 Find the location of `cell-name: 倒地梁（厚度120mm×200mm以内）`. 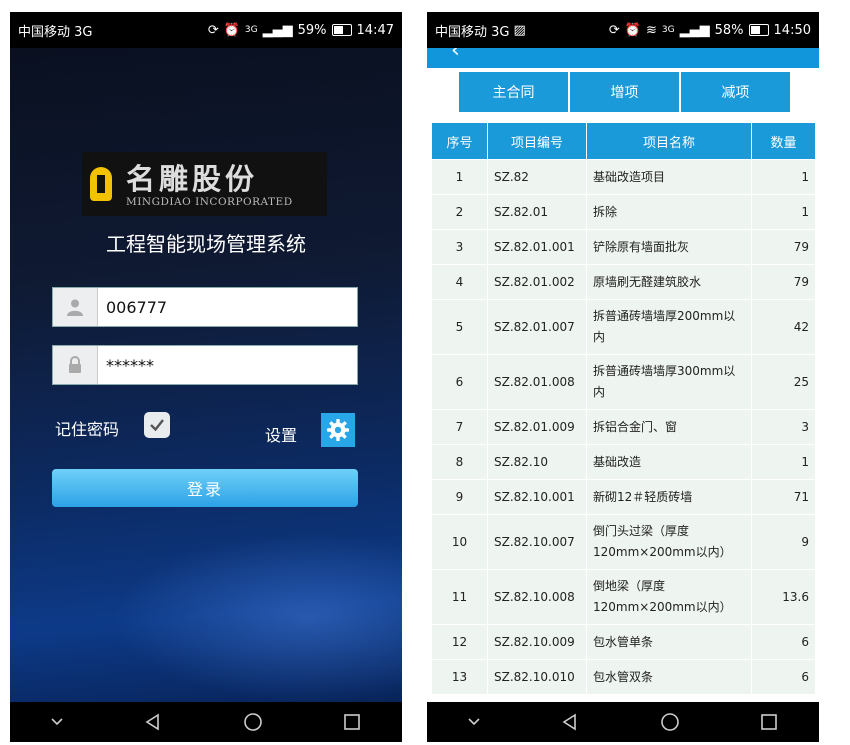

cell-name: 倒地梁（厚度120mm×200mm以内） is located at coordinates (669, 597).